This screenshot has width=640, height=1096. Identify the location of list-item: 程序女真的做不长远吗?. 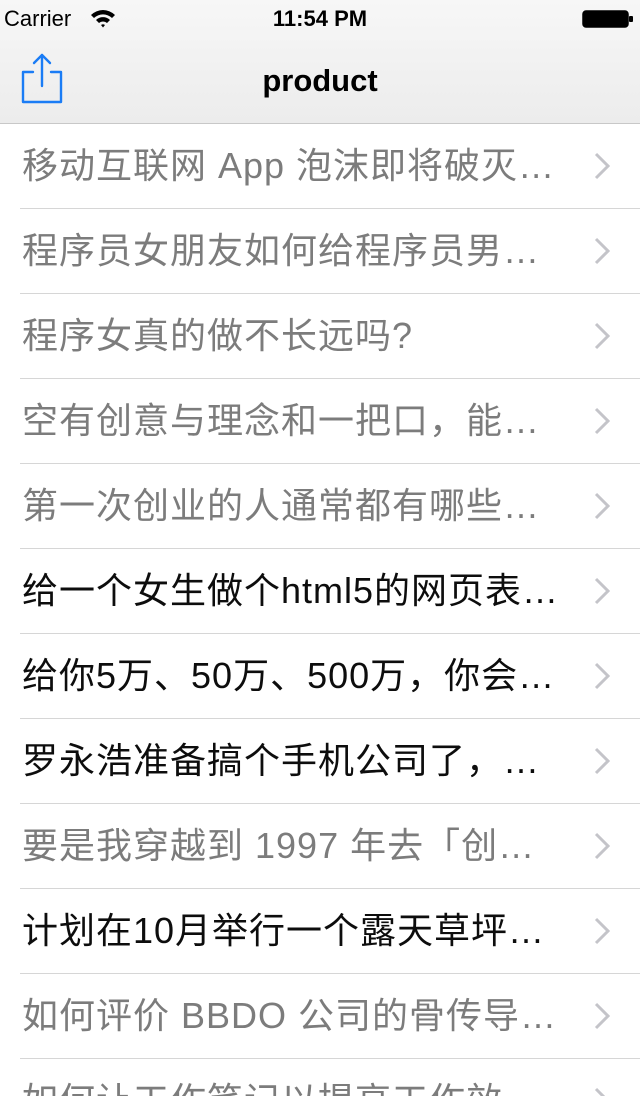
(320, 336).